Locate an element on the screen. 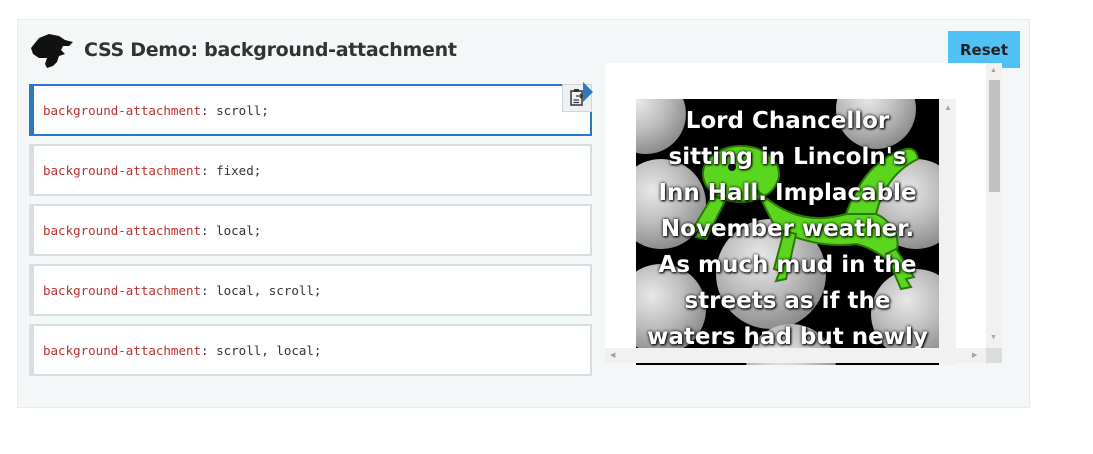 This screenshot has width=1093, height=454. text-line: Lord Chancellor is located at coordinates (787, 121).